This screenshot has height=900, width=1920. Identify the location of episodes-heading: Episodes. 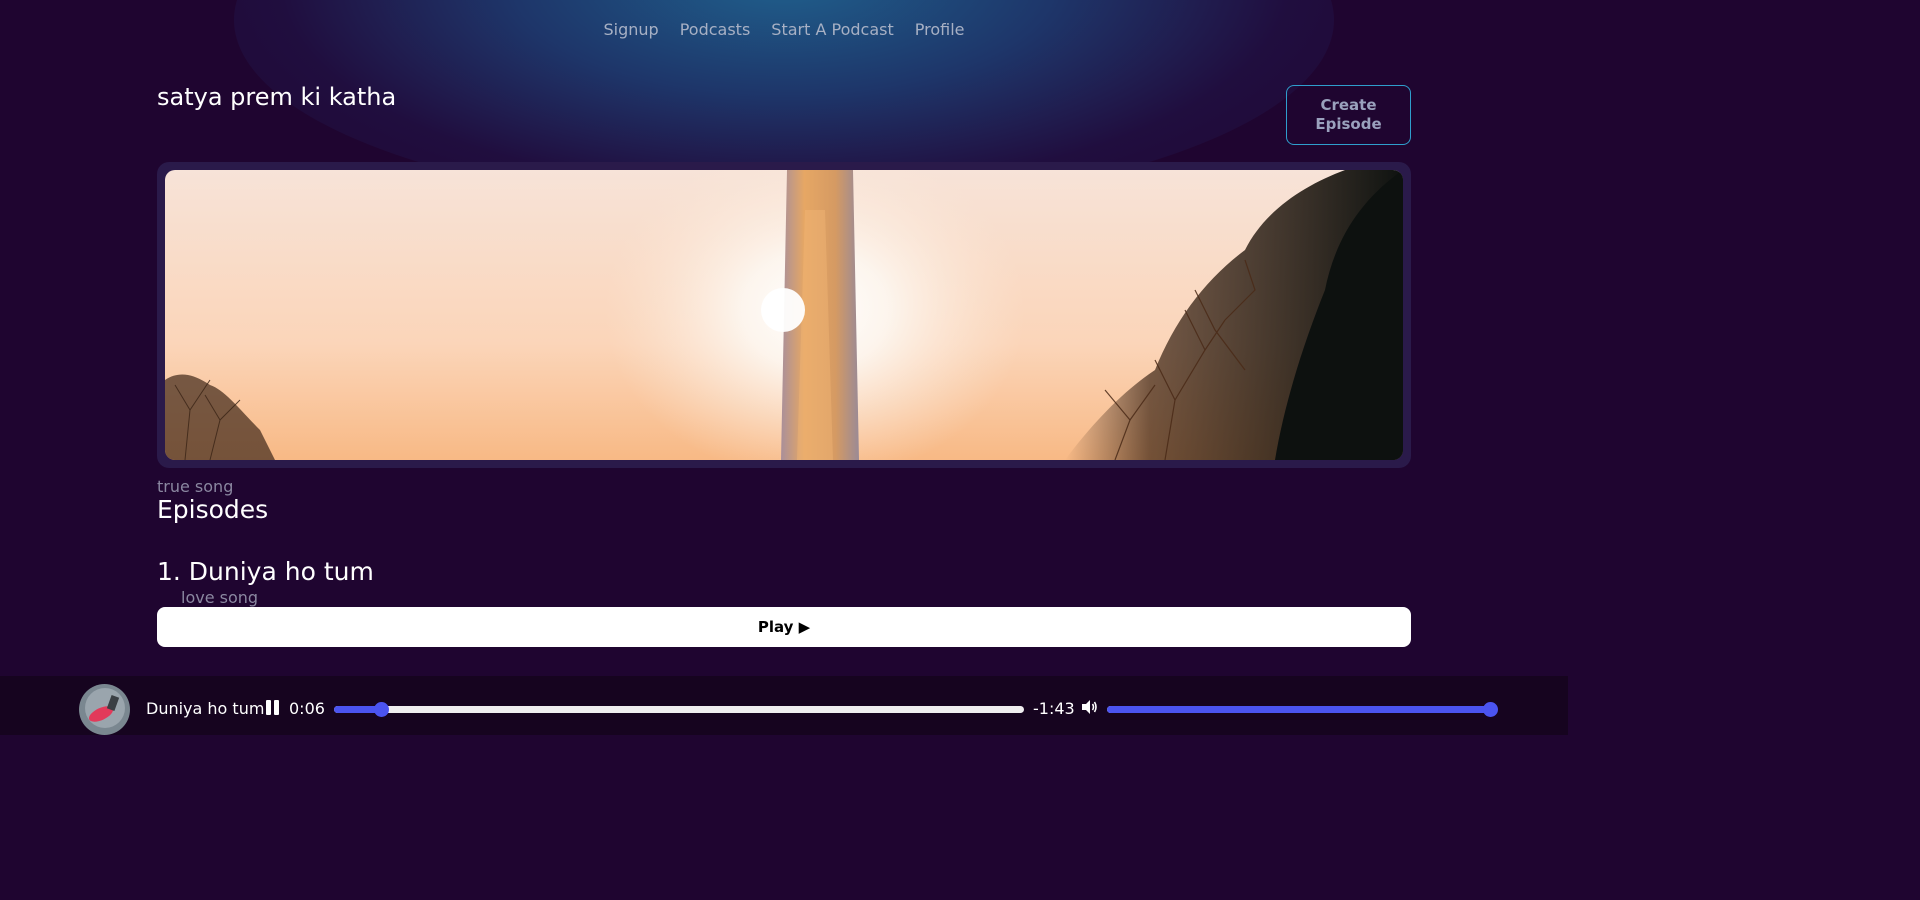
(213, 509).